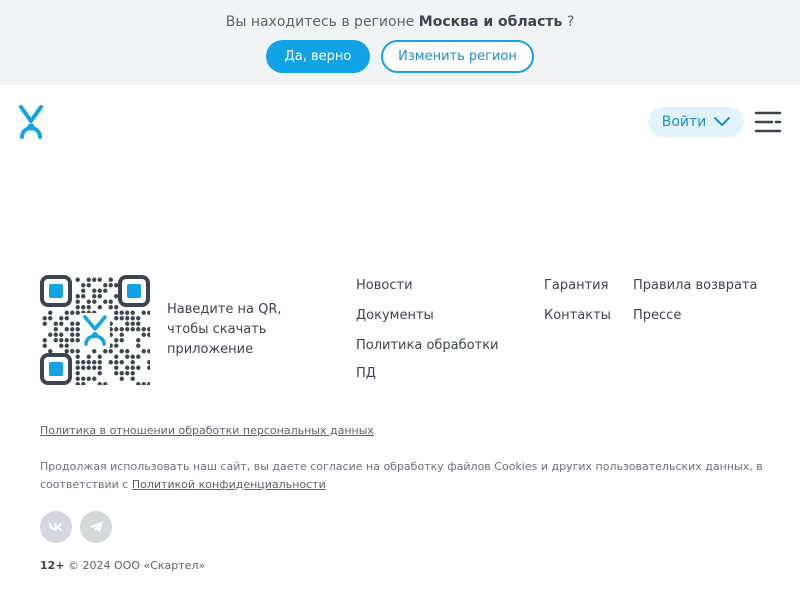 The width and height of the screenshot is (800, 600). What do you see at coordinates (31, 122) in the screenshot?
I see `yota-logo-icon` at bounding box center [31, 122].